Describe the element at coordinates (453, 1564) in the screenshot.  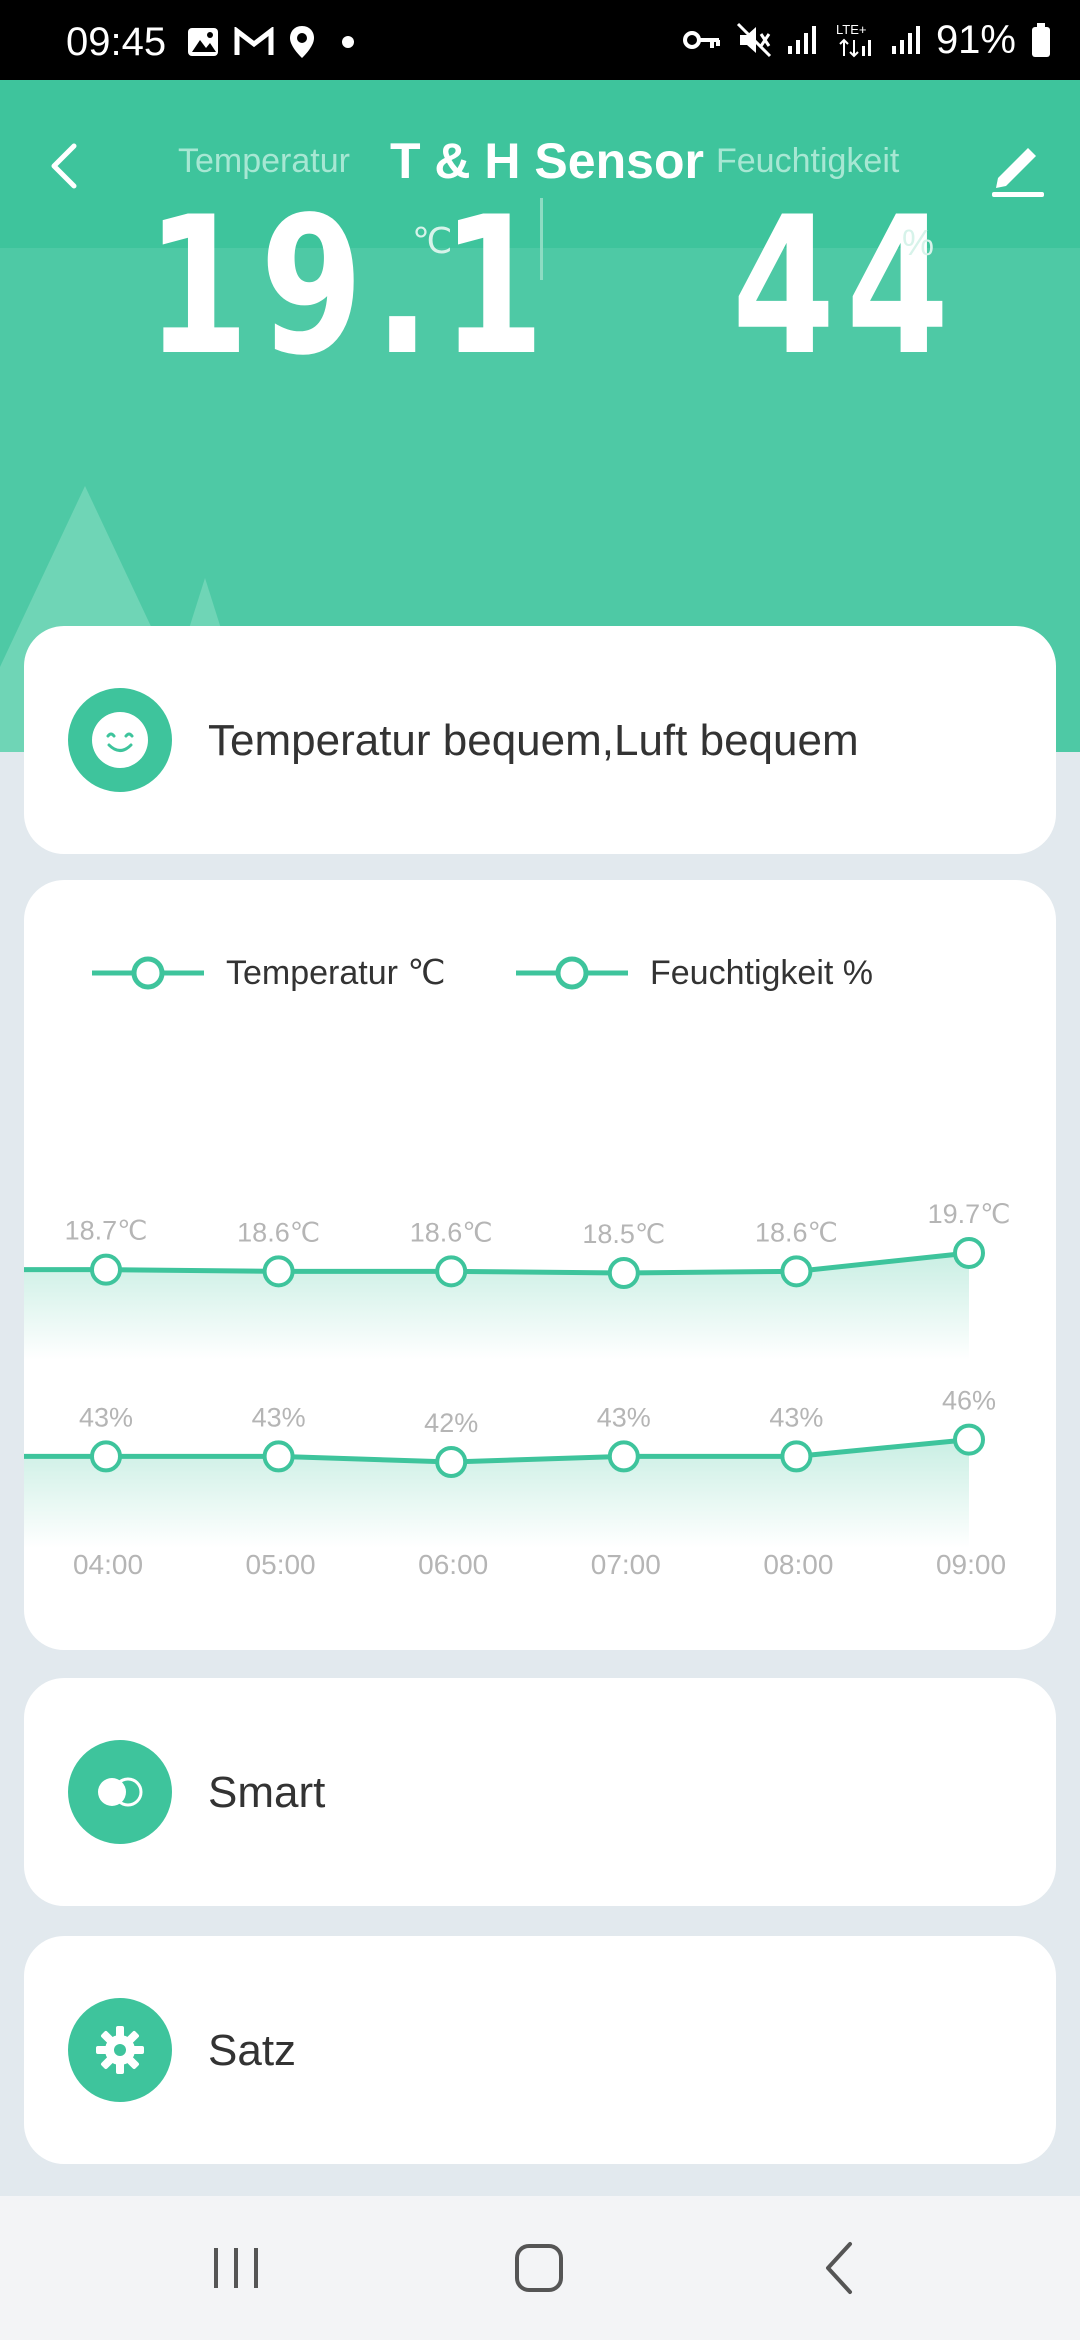
I see `x-tick-label: 06:00` at that location.